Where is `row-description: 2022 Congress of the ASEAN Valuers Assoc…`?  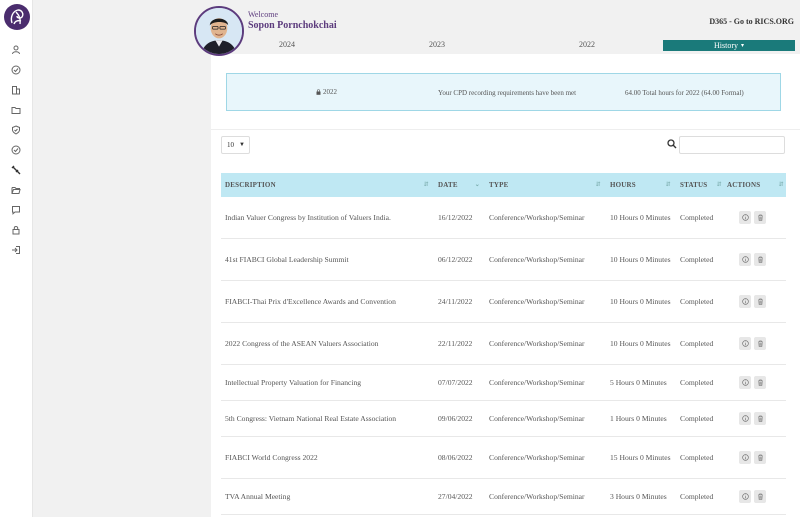 row-description: 2022 Congress of the ASEAN Valuers Assoc… is located at coordinates (302, 343).